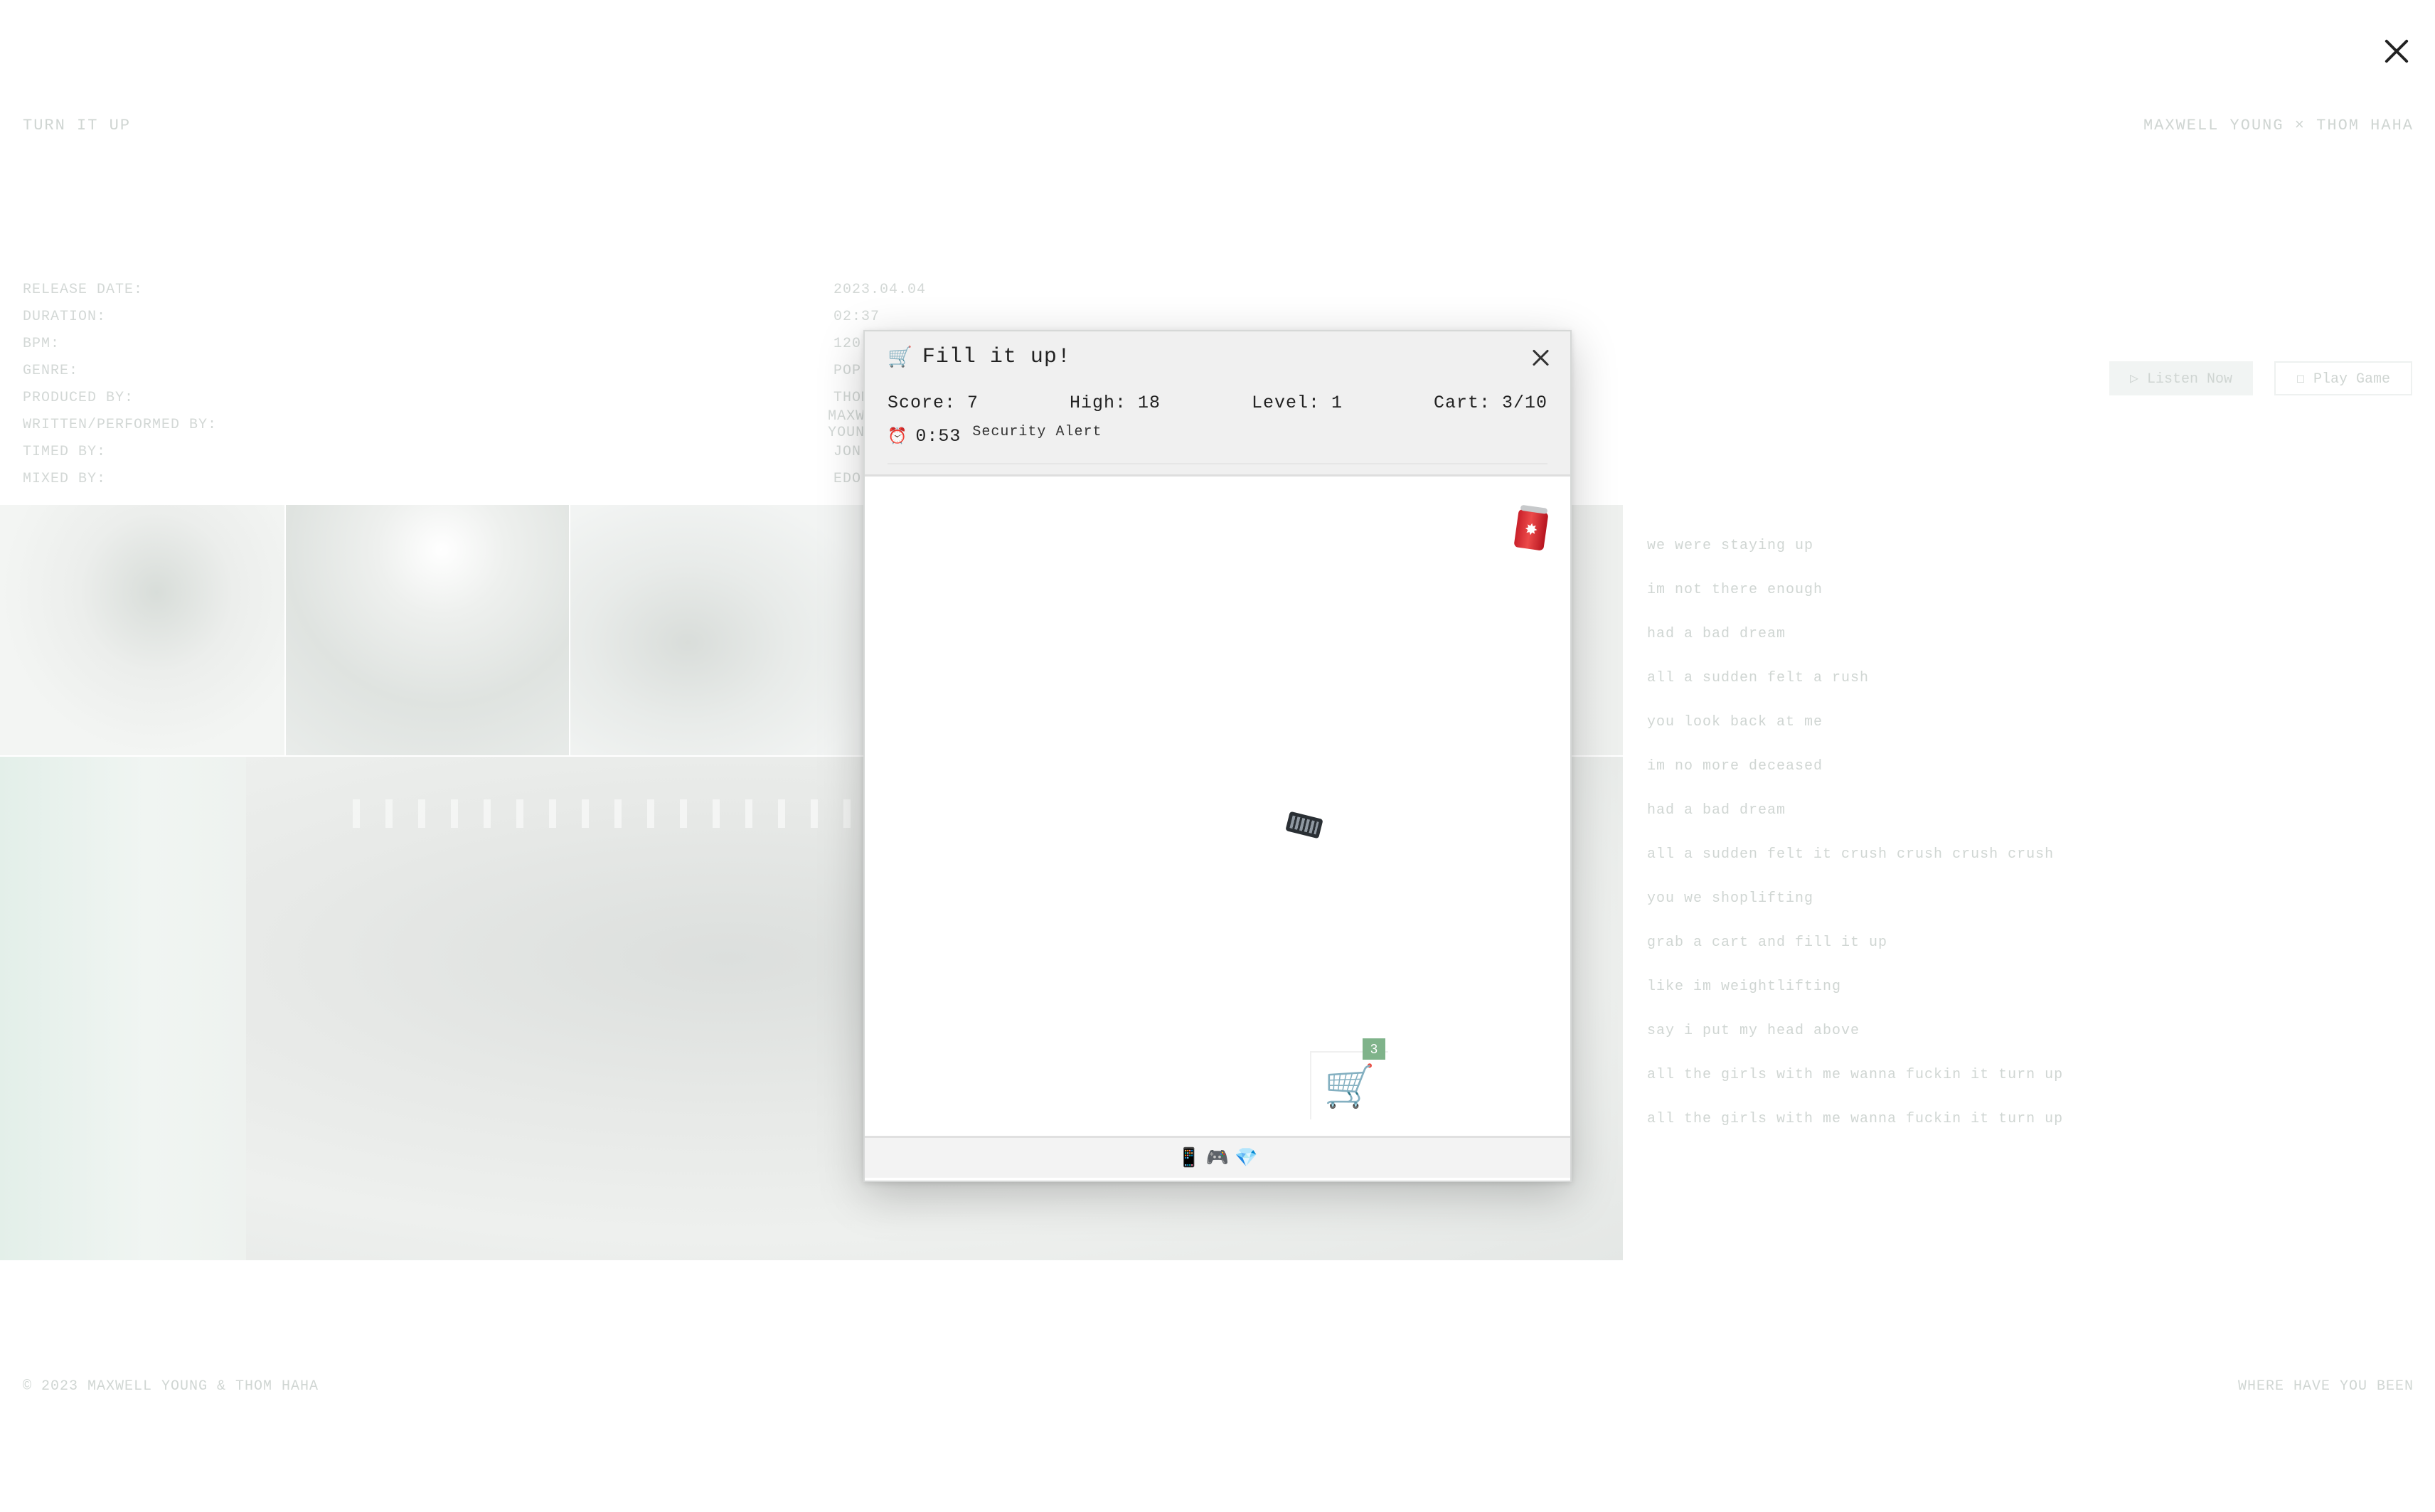  I want to click on lyric-line: all a sudden felt a rush, so click(1759, 678).